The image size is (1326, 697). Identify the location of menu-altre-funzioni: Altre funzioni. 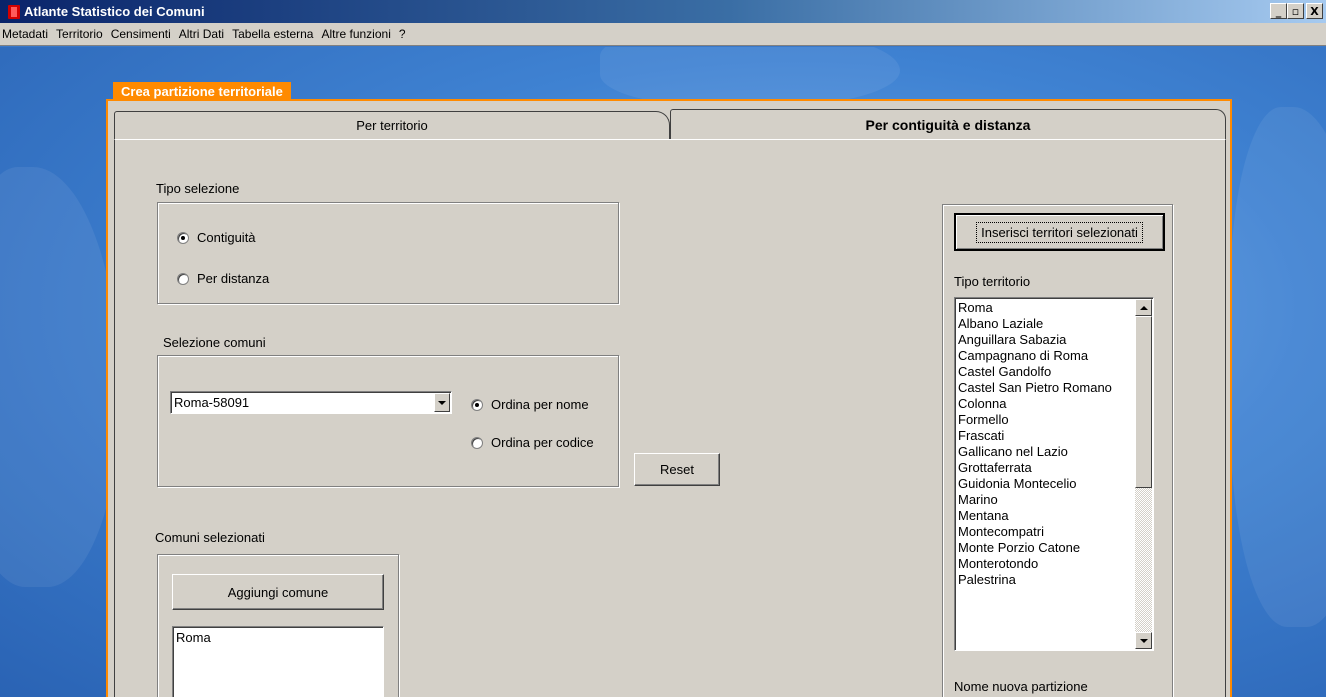
(355, 34).